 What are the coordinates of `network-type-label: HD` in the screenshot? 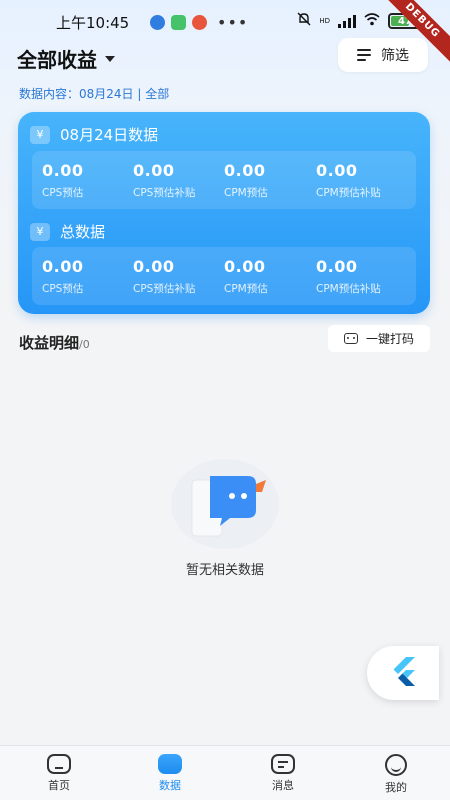 It's located at (324, 20).